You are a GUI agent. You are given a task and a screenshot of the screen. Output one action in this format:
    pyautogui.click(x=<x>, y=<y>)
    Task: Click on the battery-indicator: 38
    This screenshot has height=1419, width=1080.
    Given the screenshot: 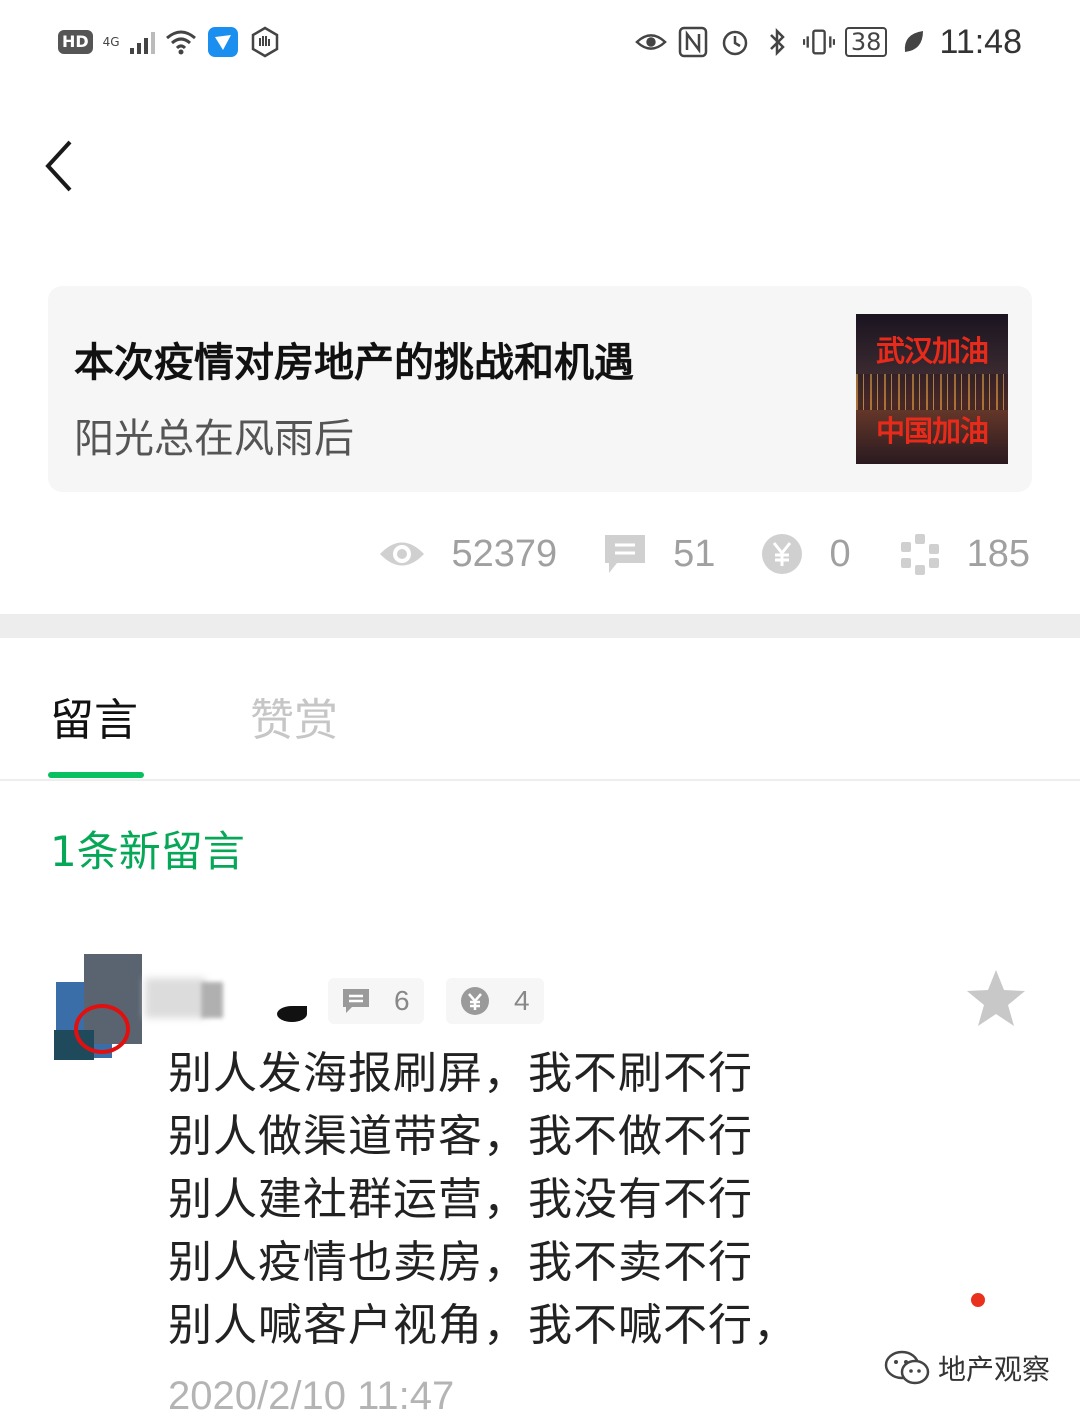 What is the action you would take?
    pyautogui.click(x=866, y=42)
    